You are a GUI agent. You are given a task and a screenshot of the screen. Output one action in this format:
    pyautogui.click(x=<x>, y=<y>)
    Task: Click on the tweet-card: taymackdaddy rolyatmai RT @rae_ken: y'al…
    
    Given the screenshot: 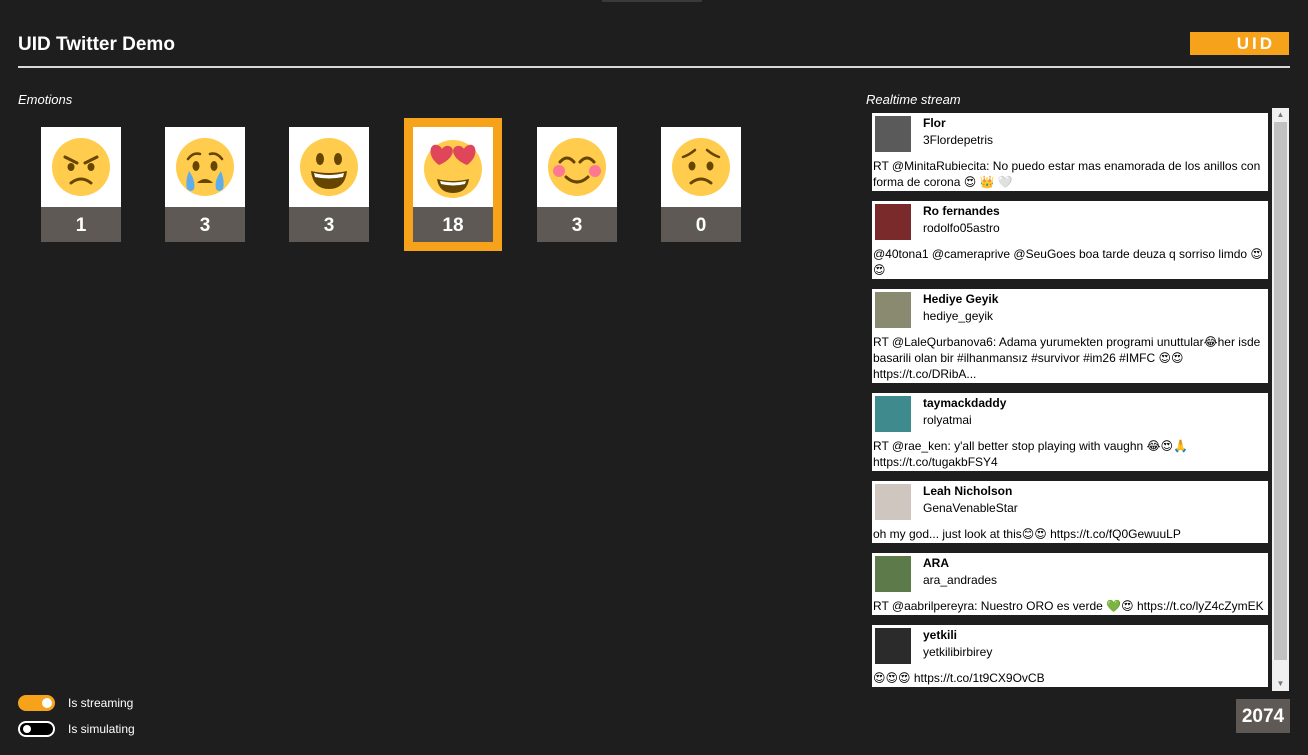 What is the action you would take?
    pyautogui.click(x=1070, y=432)
    